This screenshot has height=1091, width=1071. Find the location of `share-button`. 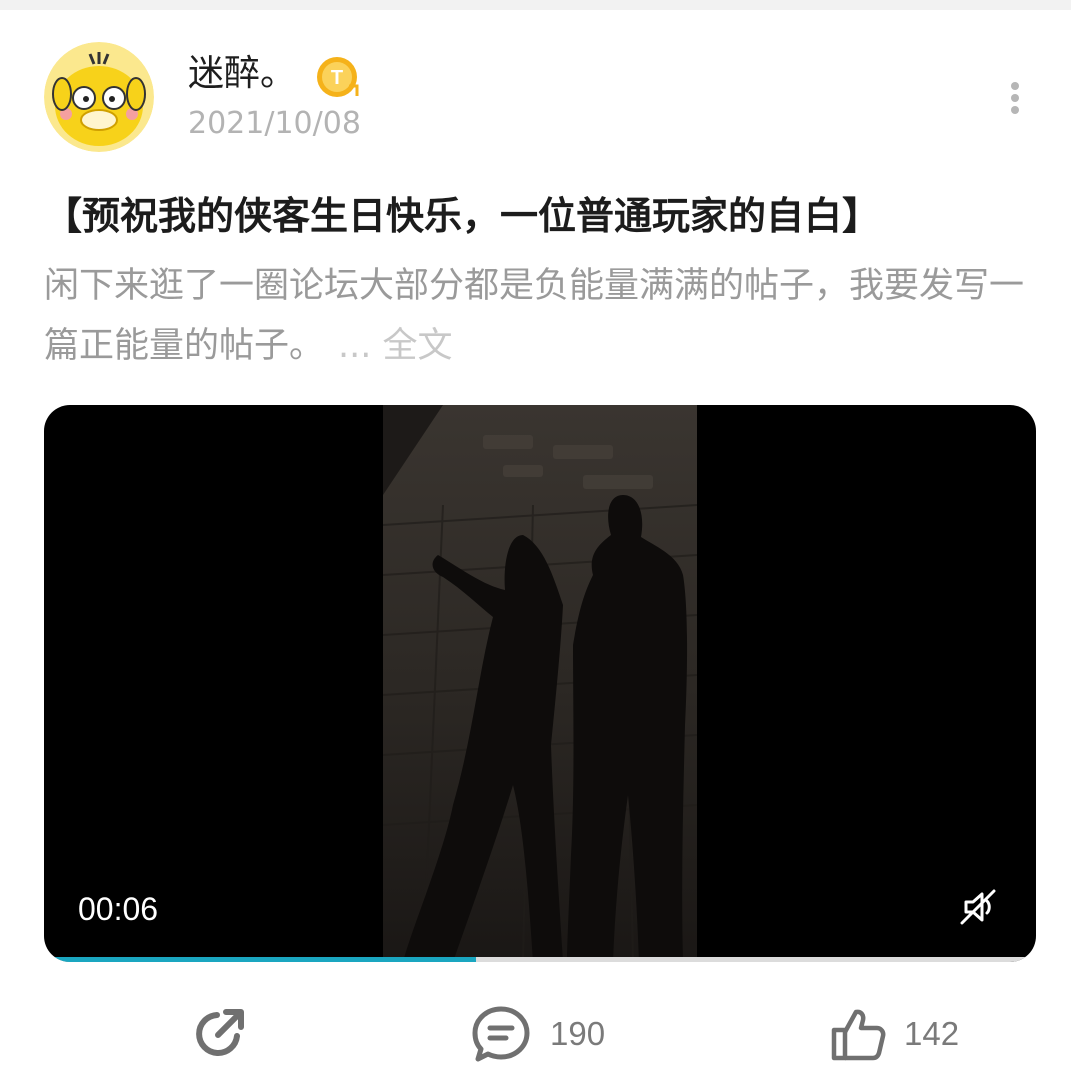

share-button is located at coordinates (219, 1034).